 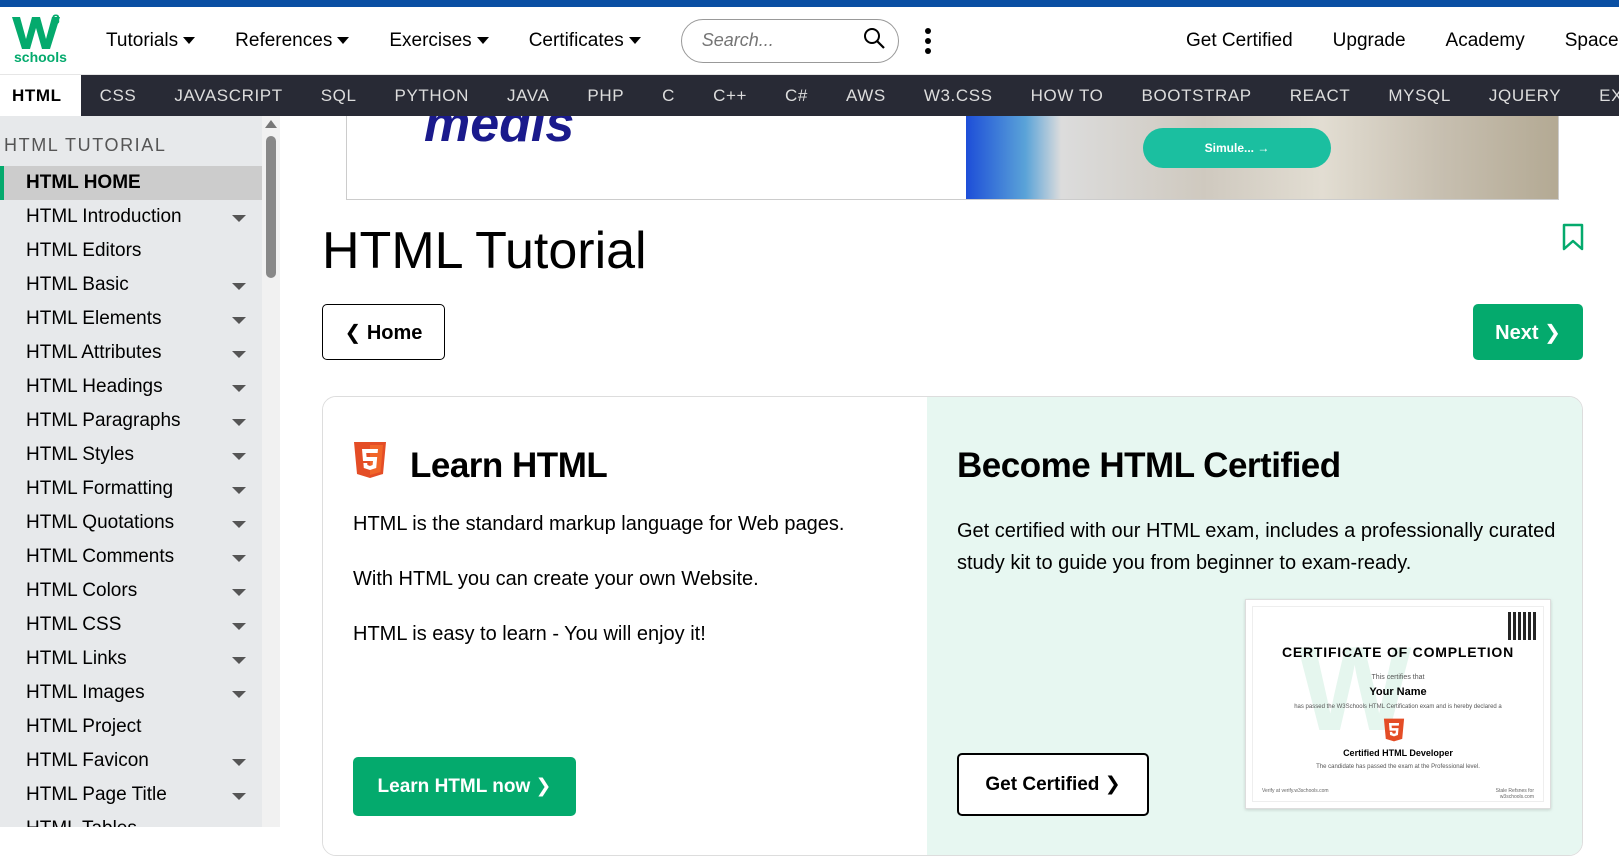 I want to click on sidebar-item-html-tables: HTML Tables, so click(x=131, y=819).